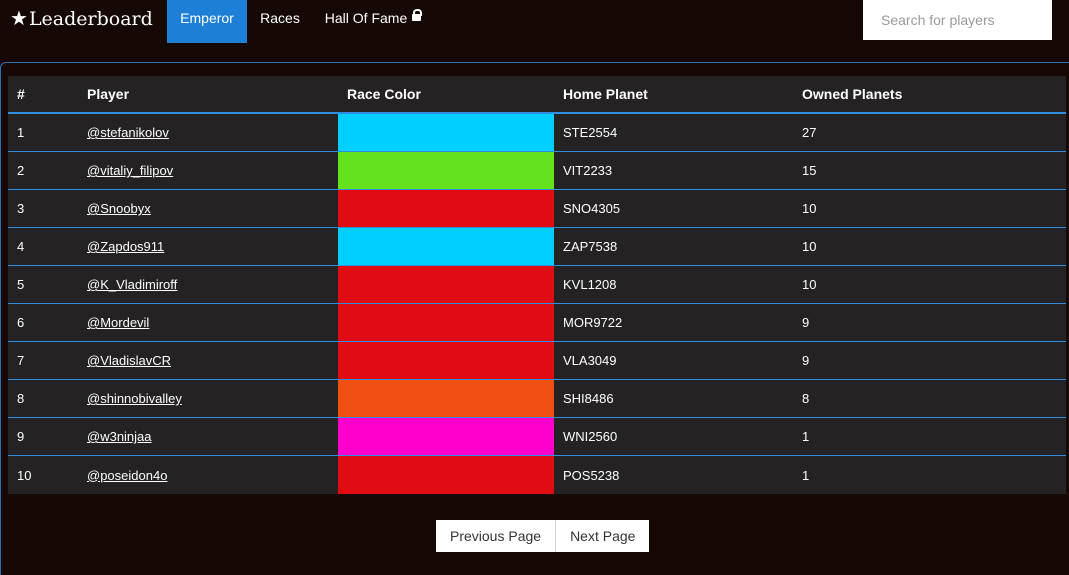  I want to click on home-planet-cell: SNO4305, so click(673, 208).